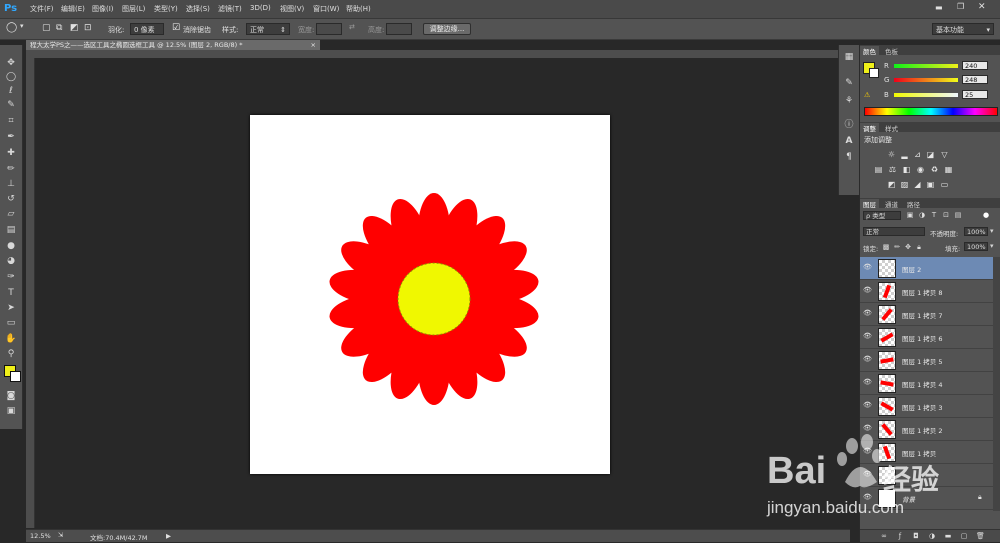  Describe the element at coordinates (60, 535) in the screenshot. I see `export-icon: ⇲` at that location.